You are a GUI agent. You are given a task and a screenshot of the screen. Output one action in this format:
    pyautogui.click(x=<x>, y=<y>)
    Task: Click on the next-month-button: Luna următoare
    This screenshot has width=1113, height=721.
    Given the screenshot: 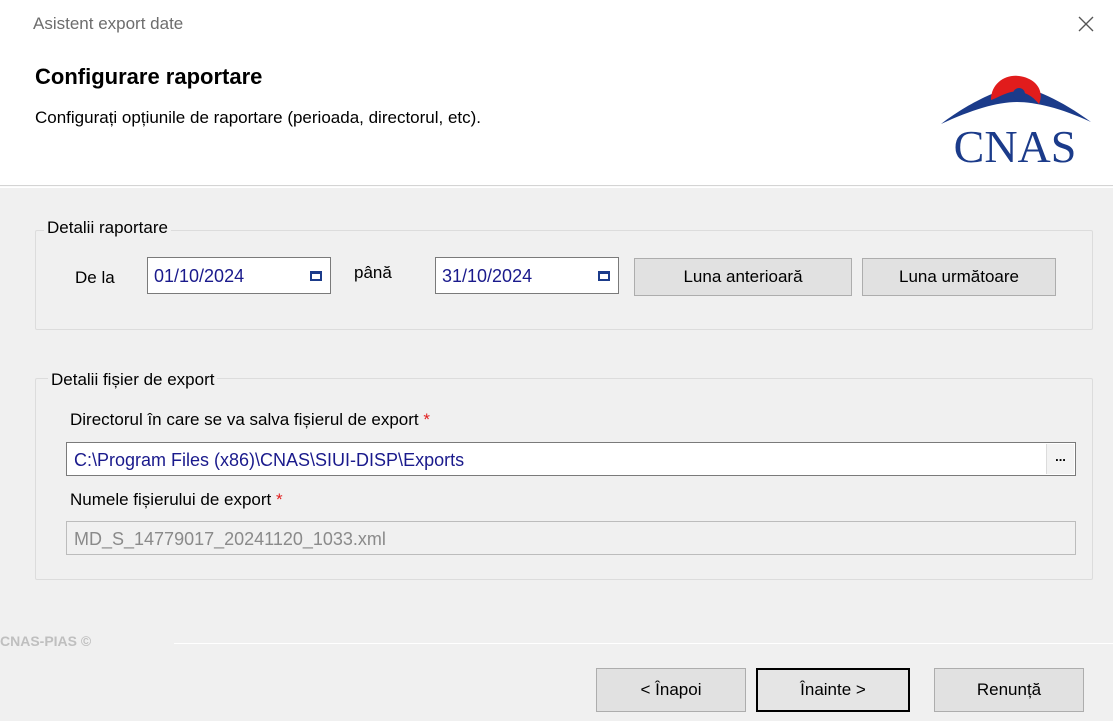 What is the action you would take?
    pyautogui.click(x=959, y=277)
    